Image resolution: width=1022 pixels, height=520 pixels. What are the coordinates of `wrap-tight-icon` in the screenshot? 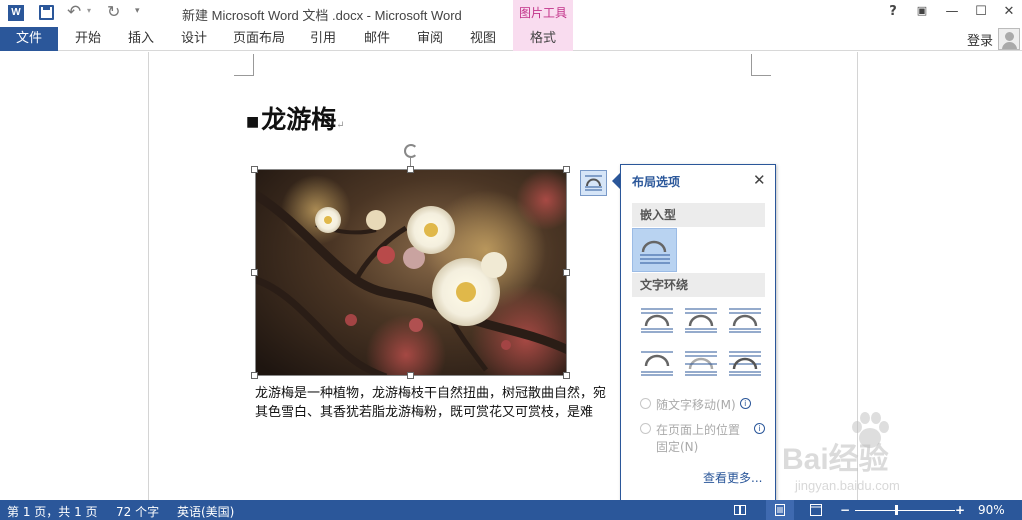 It's located at (701, 320).